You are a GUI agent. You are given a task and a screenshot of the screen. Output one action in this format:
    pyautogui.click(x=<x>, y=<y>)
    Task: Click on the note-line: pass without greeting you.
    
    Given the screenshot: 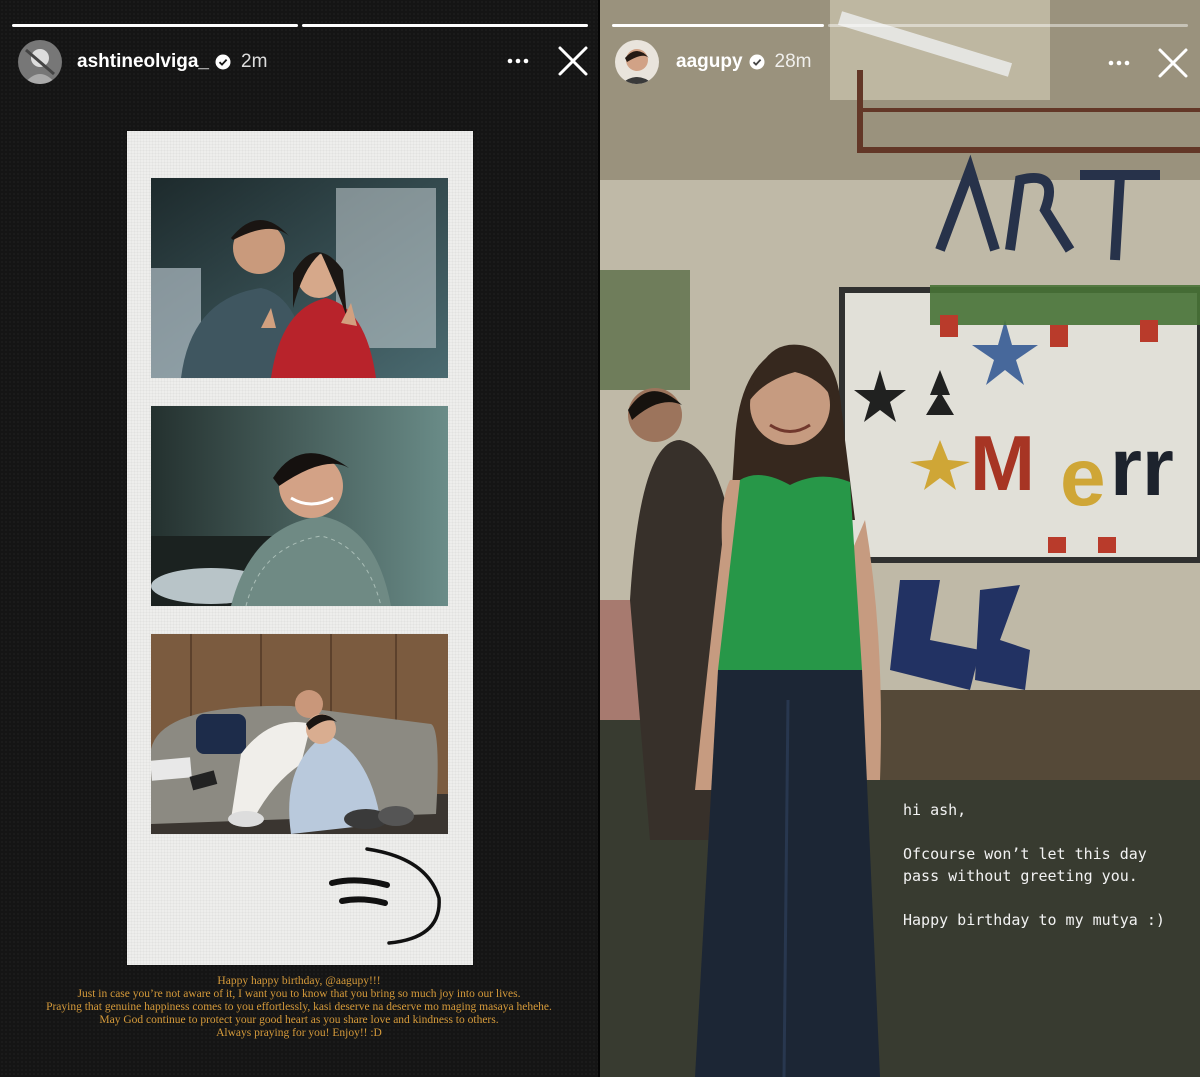 What is the action you would take?
    pyautogui.click(x=1020, y=876)
    